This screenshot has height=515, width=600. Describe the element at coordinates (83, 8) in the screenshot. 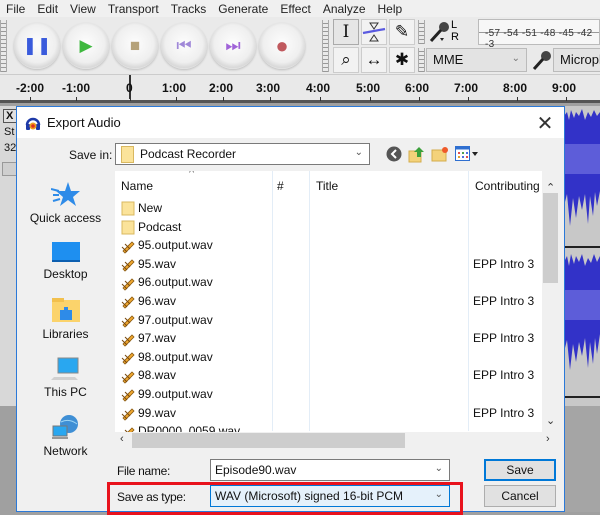

I see `menu-view: View` at that location.